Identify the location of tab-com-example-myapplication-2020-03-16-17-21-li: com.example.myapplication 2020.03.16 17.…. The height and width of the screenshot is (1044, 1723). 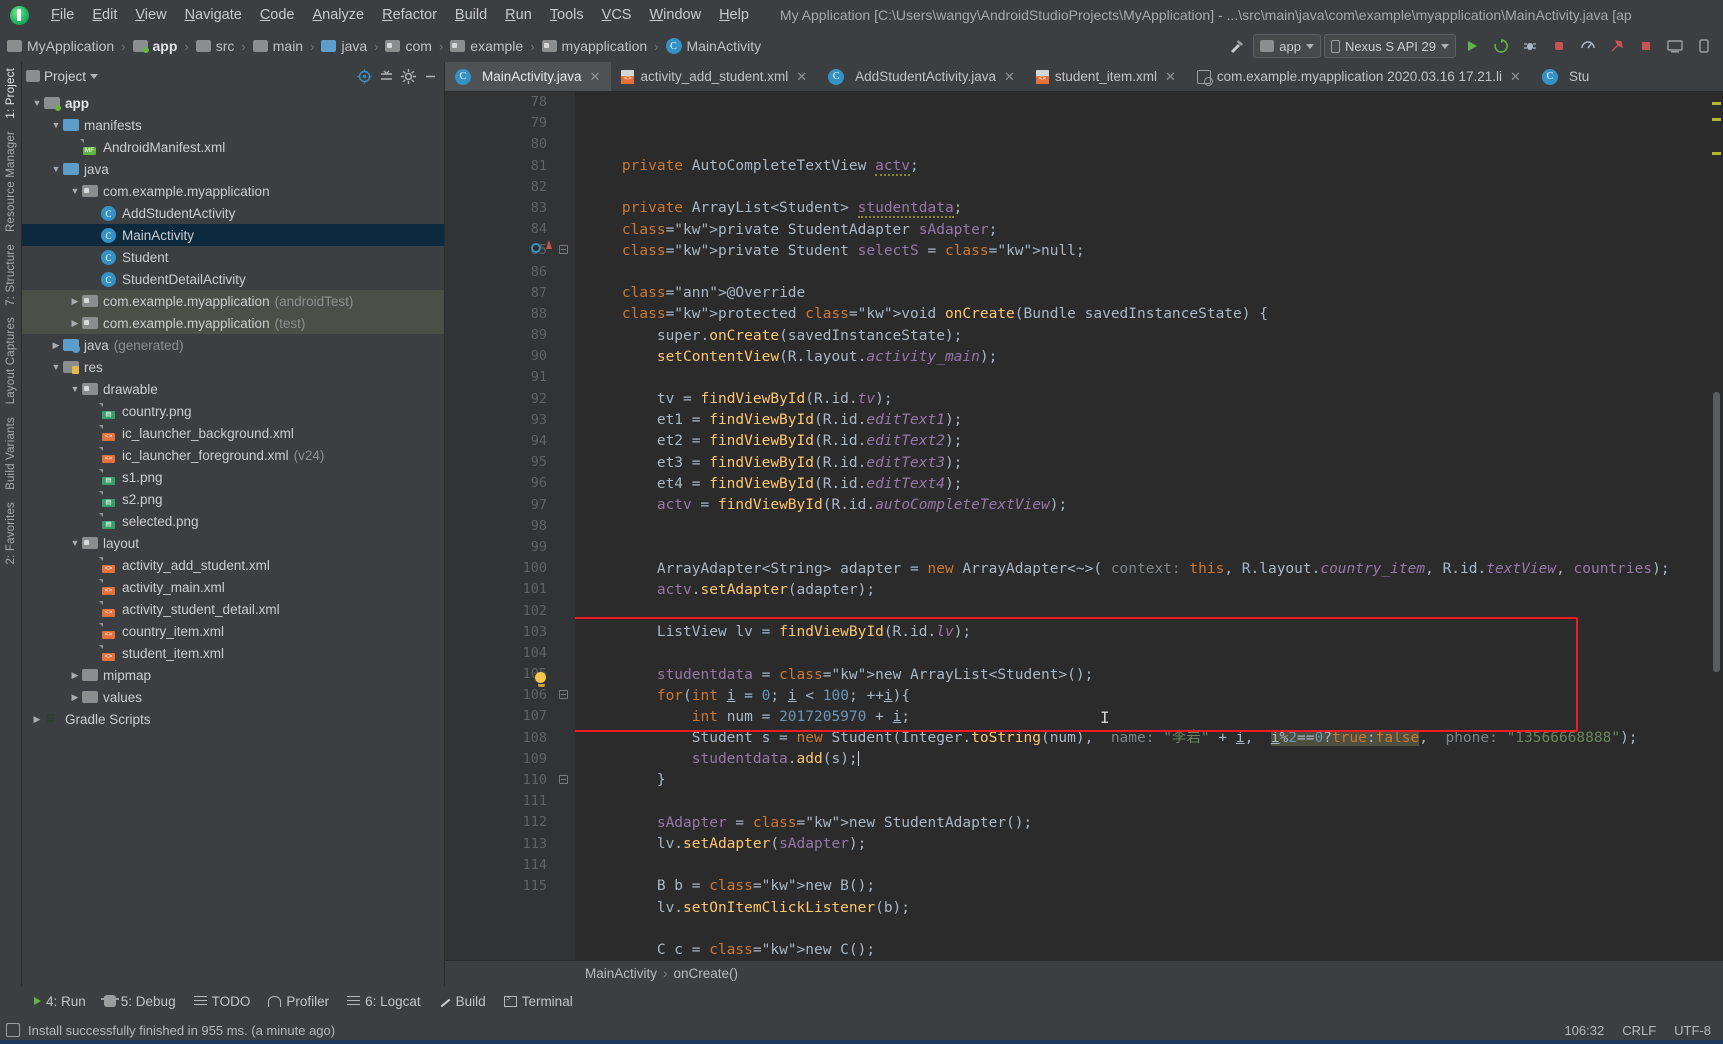
(1359, 76).